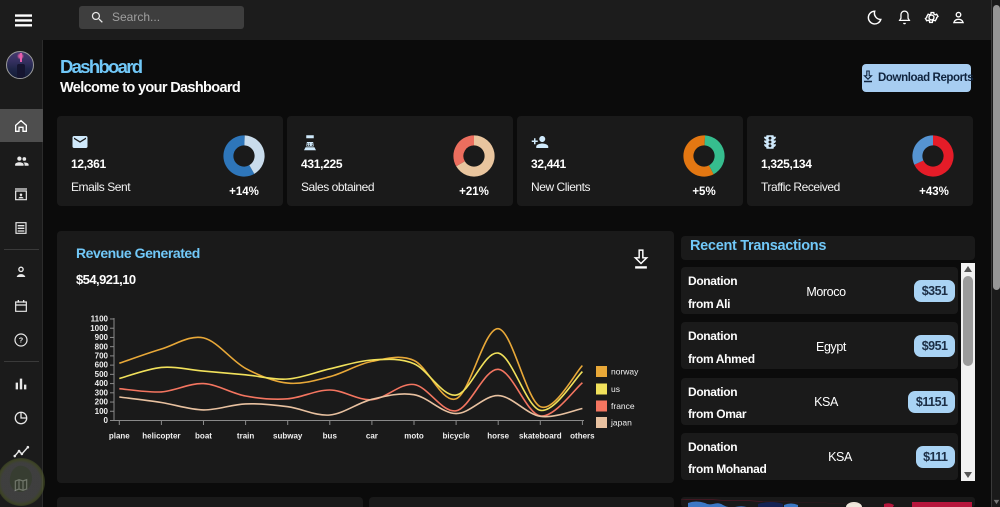 The height and width of the screenshot is (507, 1000). Describe the element at coordinates (102, 392) in the screenshot. I see `svg-text: 300` at that location.